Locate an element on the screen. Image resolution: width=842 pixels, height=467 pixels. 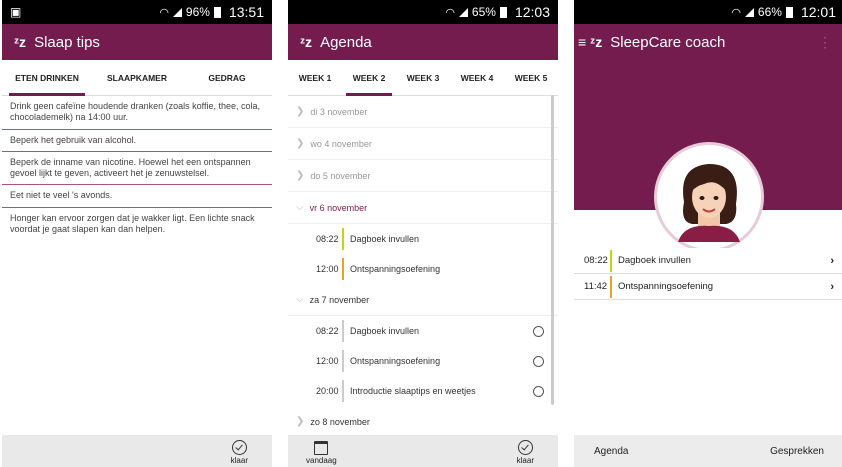
agenda-button: Agenda is located at coordinates (611, 451).